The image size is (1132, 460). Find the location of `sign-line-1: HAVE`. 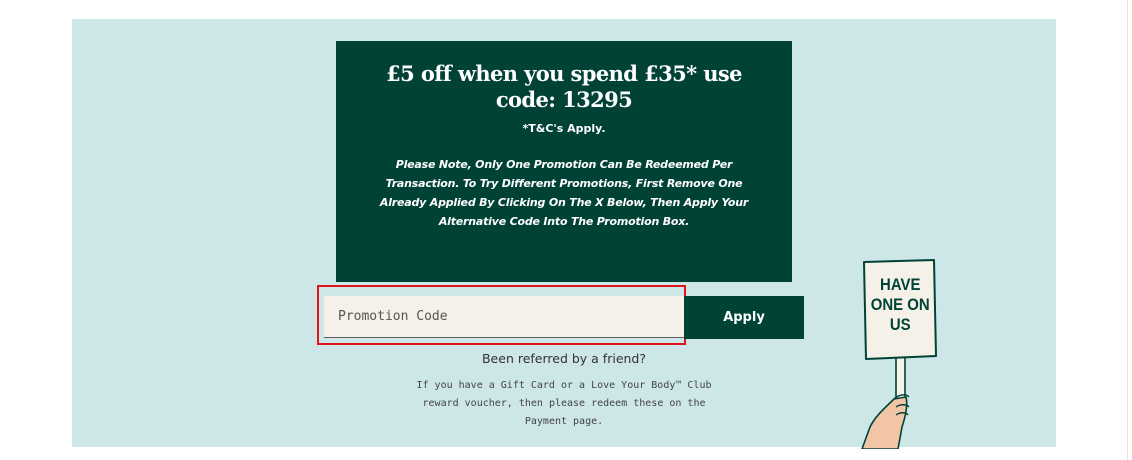

sign-line-1: HAVE is located at coordinates (900, 285).